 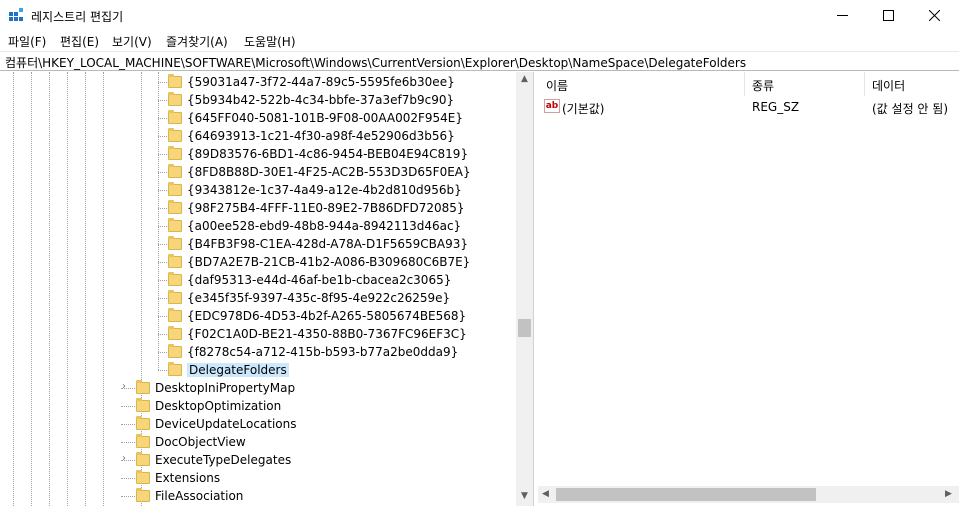 I want to click on tree-item-guid: {98F275B4-4FFF-11E0-89E2-7B86DFD72085}, so click(x=316, y=208).